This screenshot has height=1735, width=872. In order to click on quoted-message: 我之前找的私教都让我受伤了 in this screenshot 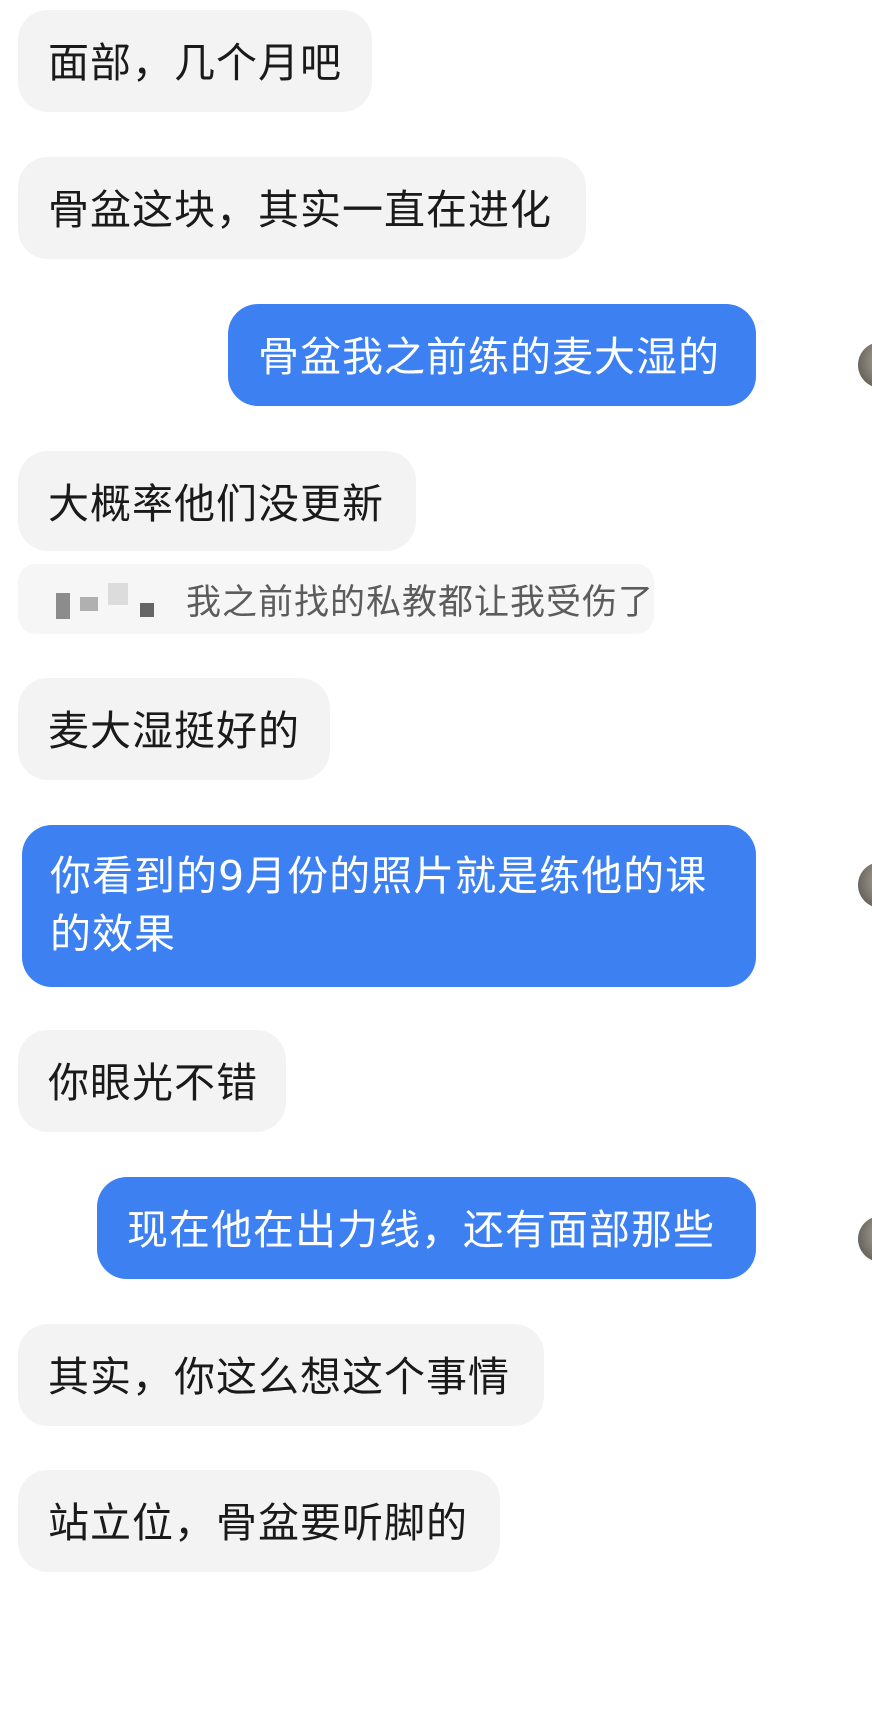, I will do `click(336, 599)`.